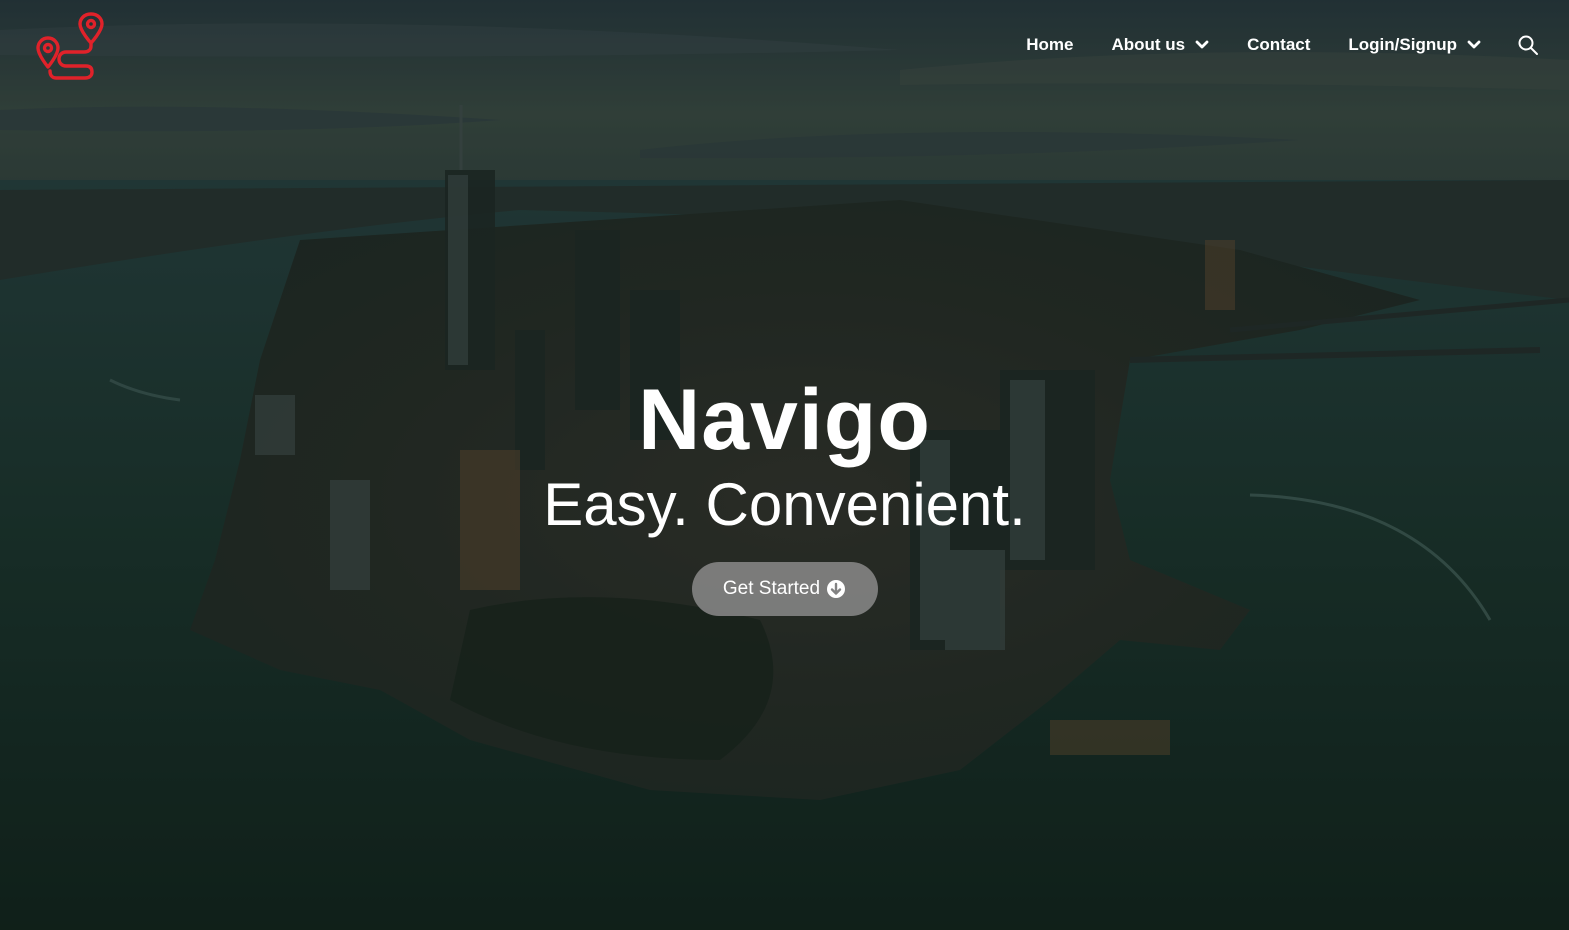  Describe the element at coordinates (836, 589) in the screenshot. I see `arrow-down-circle-icon` at that location.